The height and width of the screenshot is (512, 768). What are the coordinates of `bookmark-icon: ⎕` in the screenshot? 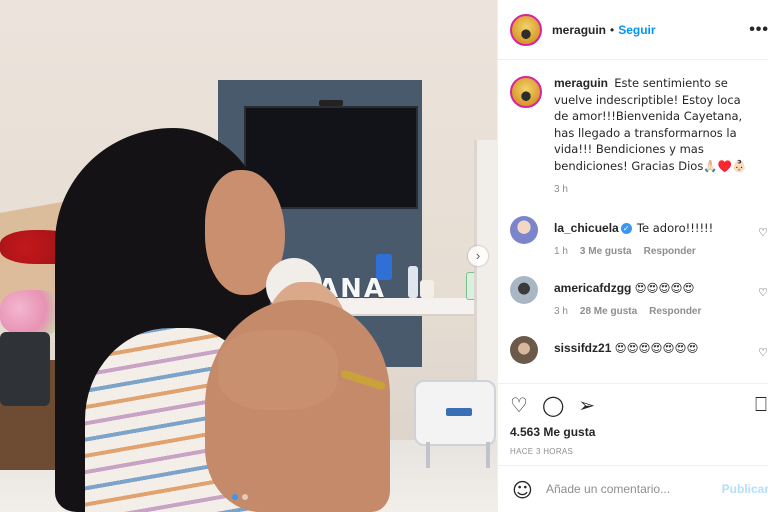 It's located at (761, 405).